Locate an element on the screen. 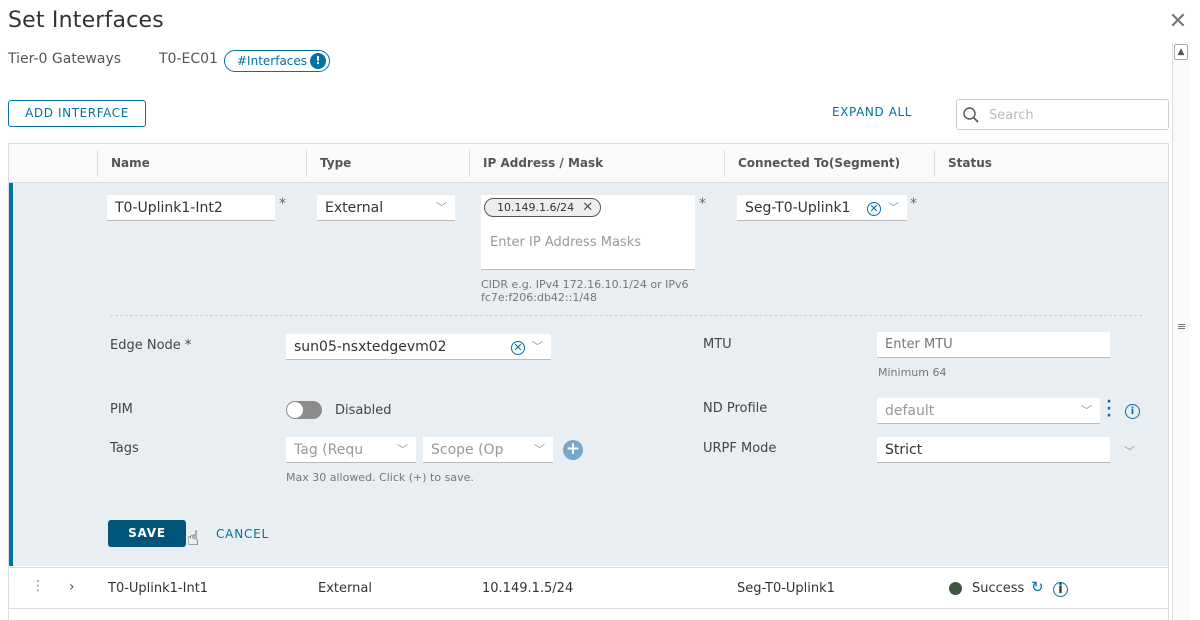 This screenshot has height=620, width=1200. column-header-status: Status is located at coordinates (970, 163).